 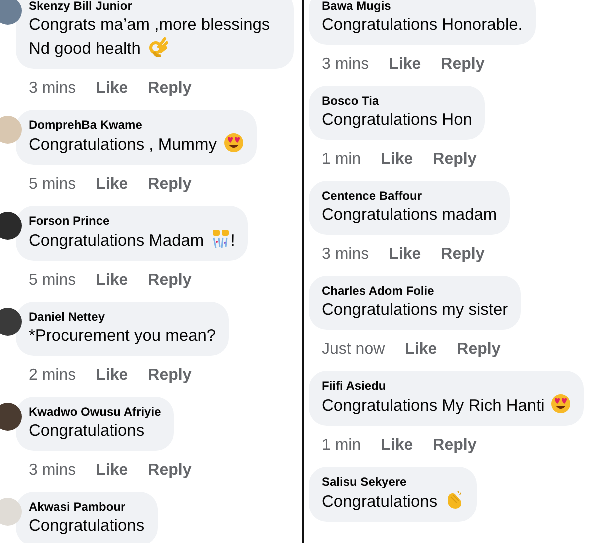 What do you see at coordinates (397, 101) in the screenshot?
I see `comment-author: Bosco Tia` at bounding box center [397, 101].